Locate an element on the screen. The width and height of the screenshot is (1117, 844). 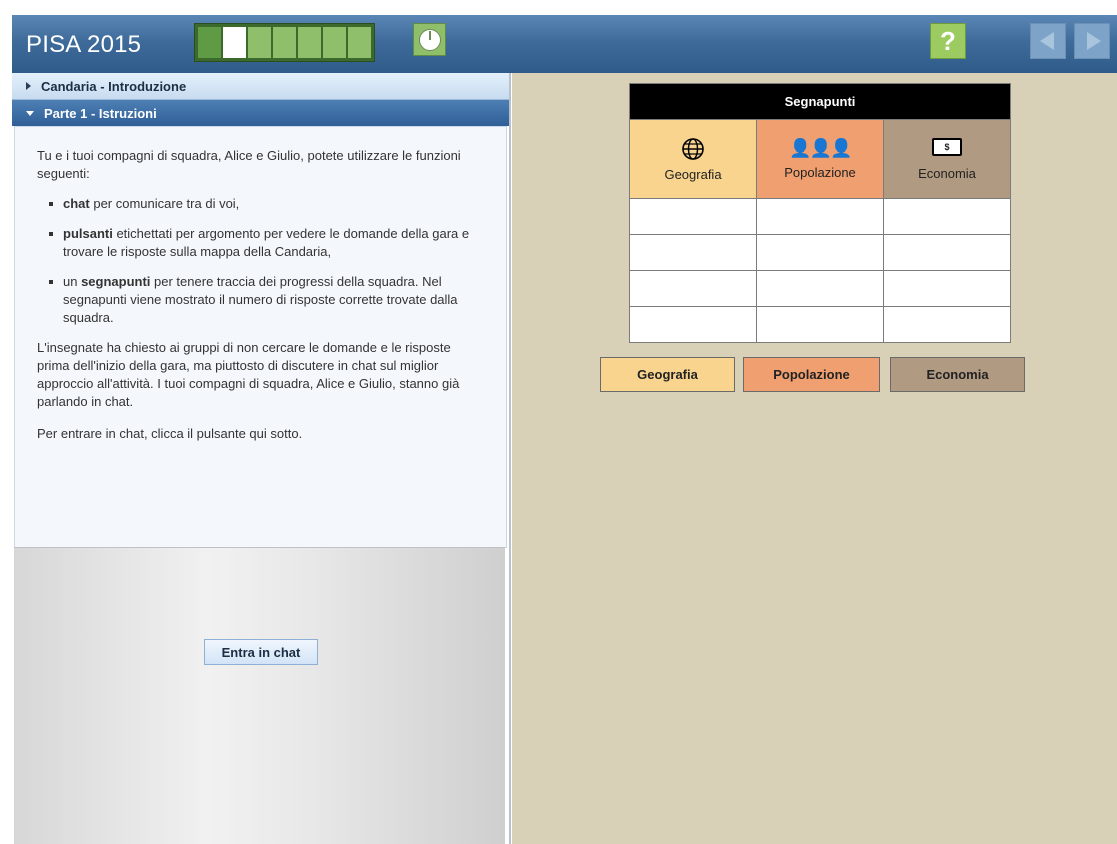
app-title: PISA 2015 is located at coordinates (84, 44).